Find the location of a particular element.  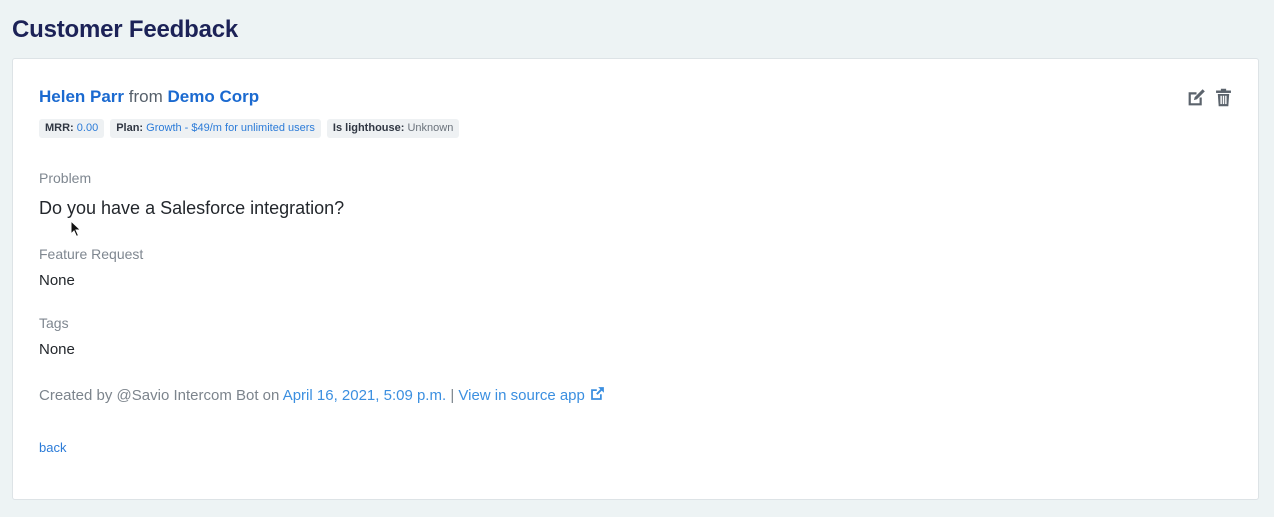

edit-icon is located at coordinates (1196, 97).